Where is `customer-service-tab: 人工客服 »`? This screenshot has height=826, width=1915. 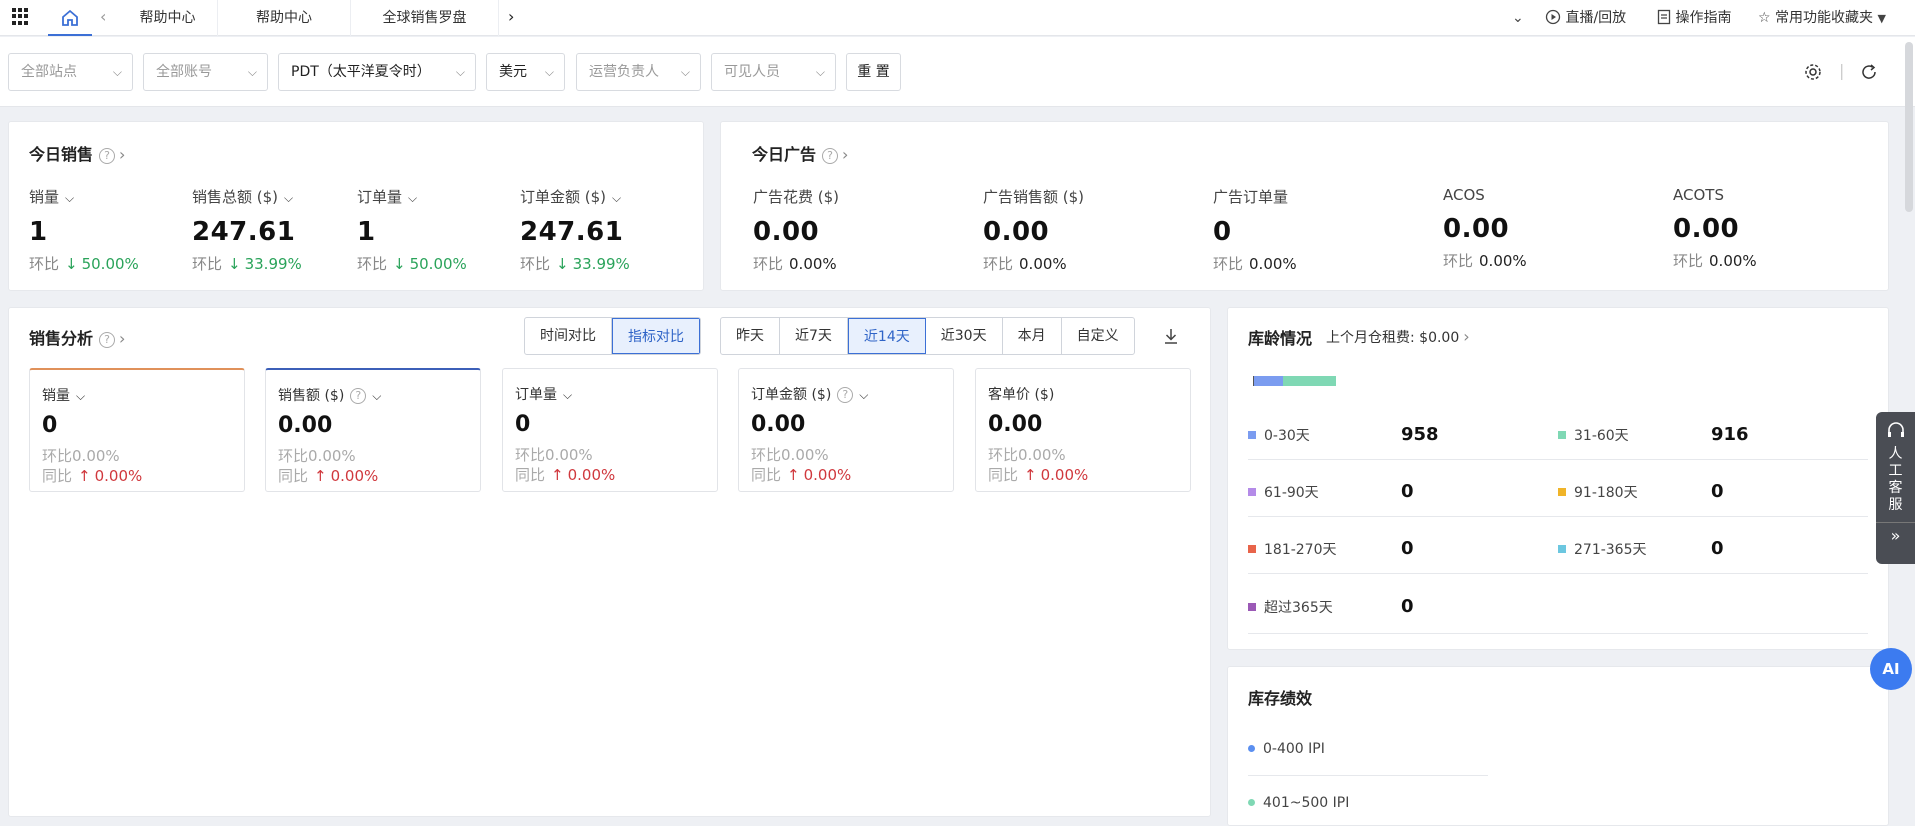
customer-service-tab: 人工客服 » is located at coordinates (1895, 488).